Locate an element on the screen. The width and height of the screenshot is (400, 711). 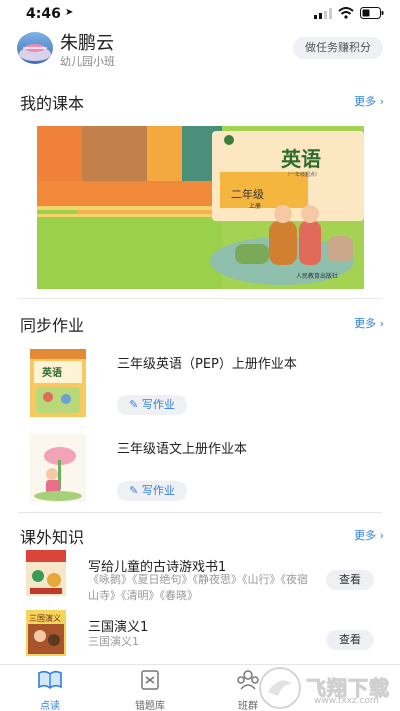
avatar-image is located at coordinates (35, 48).